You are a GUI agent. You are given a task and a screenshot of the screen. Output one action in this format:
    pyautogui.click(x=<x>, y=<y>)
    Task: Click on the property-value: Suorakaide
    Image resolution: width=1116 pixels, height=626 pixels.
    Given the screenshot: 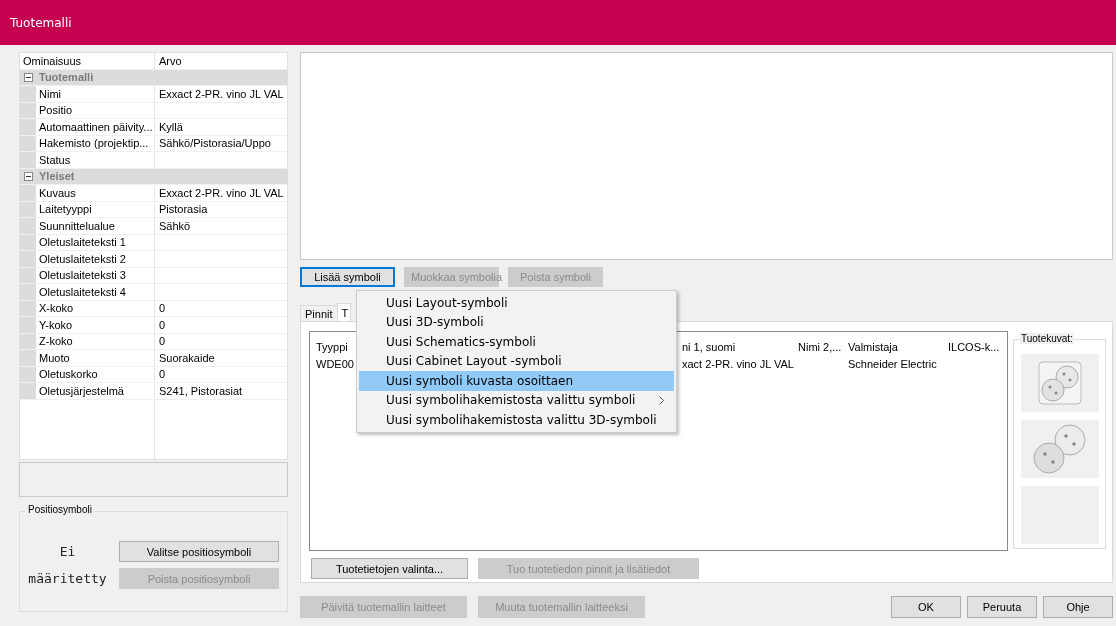 What is the action you would take?
    pyautogui.click(x=187, y=357)
    